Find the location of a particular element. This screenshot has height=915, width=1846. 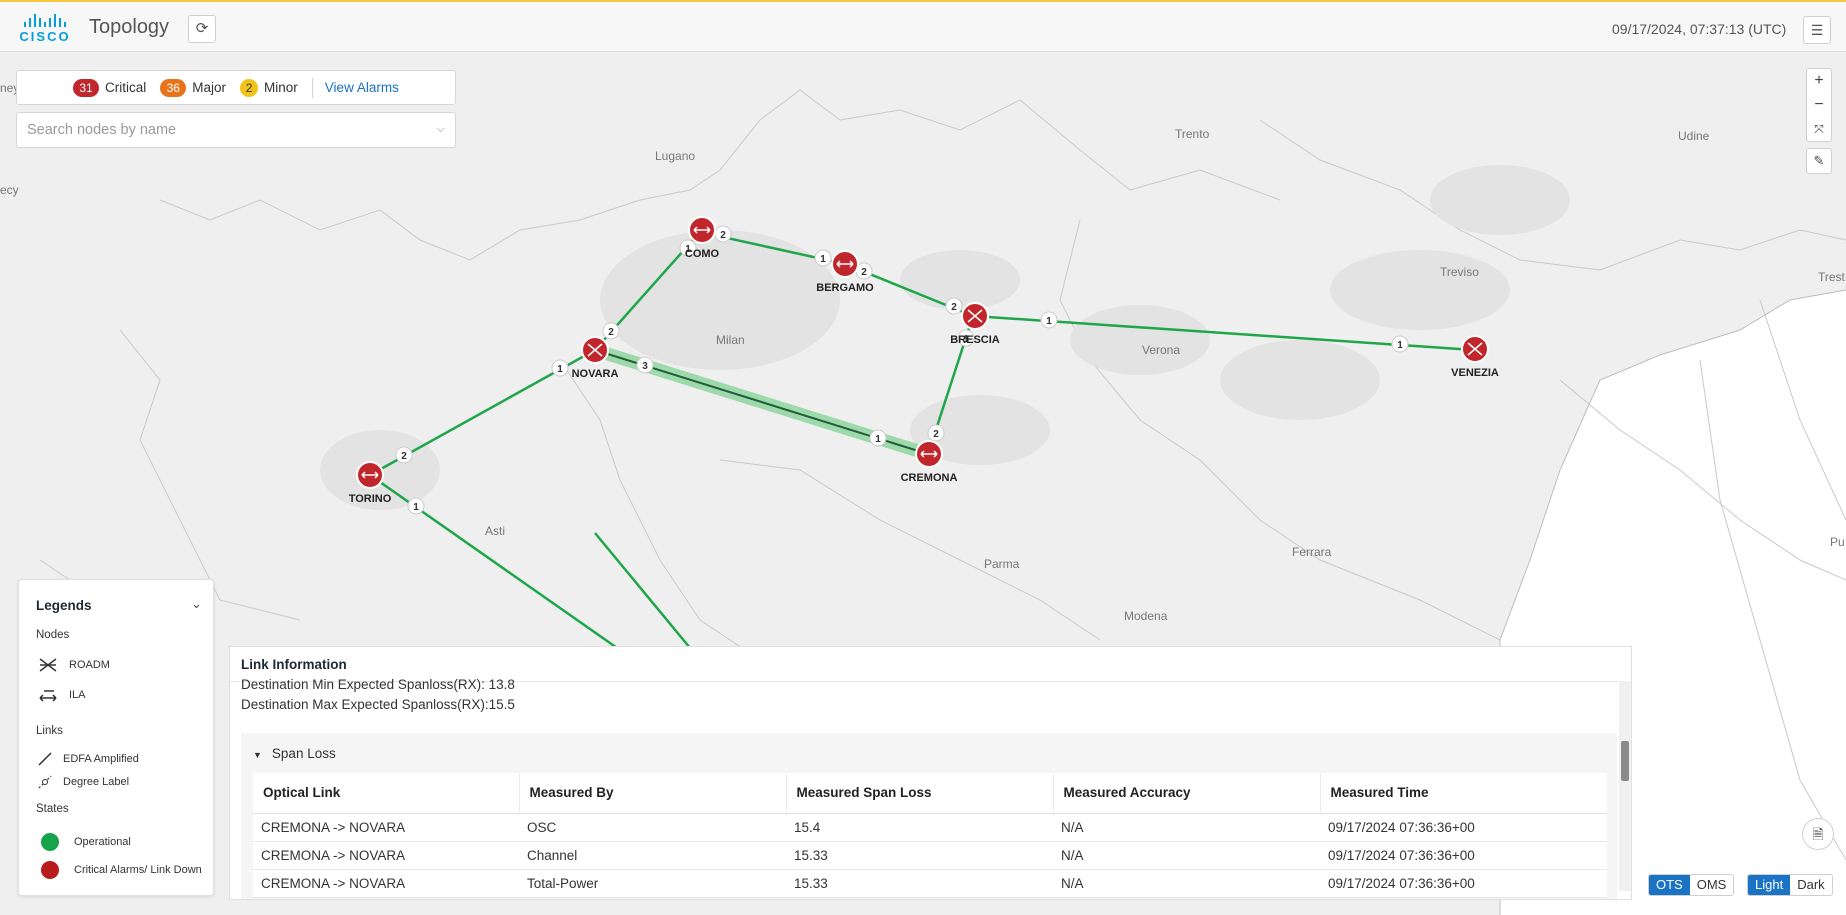

svg-text: NOVARA is located at coordinates (595, 374).